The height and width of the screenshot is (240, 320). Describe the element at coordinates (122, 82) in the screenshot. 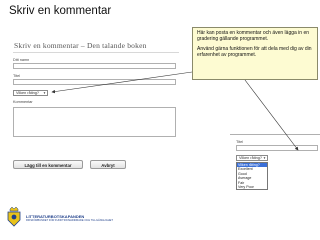

I see `arrow-to-rating` at that location.